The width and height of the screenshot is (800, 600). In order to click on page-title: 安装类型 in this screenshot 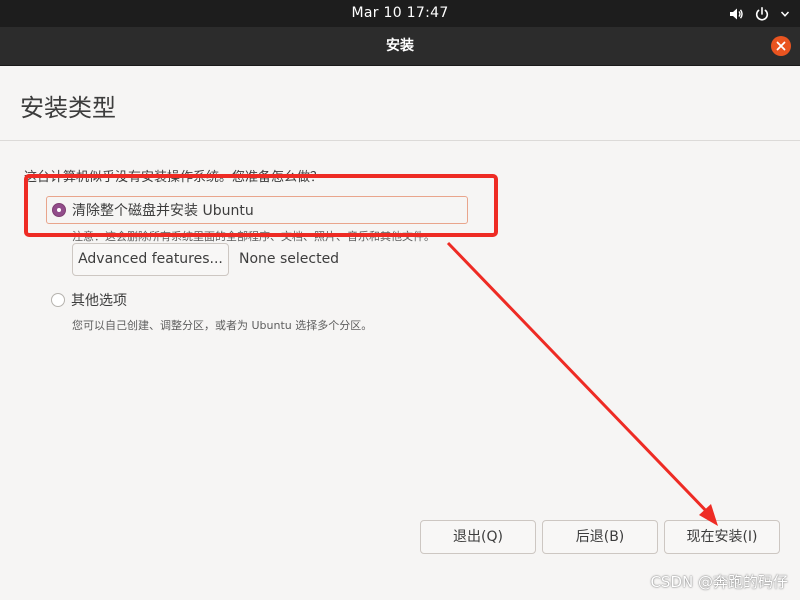, I will do `click(68, 108)`.